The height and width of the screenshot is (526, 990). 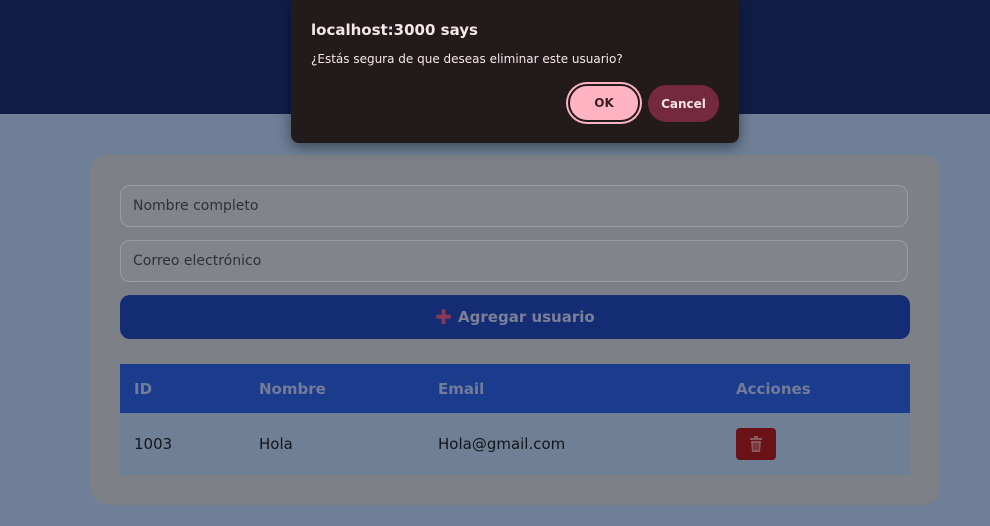 I want to click on cell-id: 1003, so click(x=153, y=444).